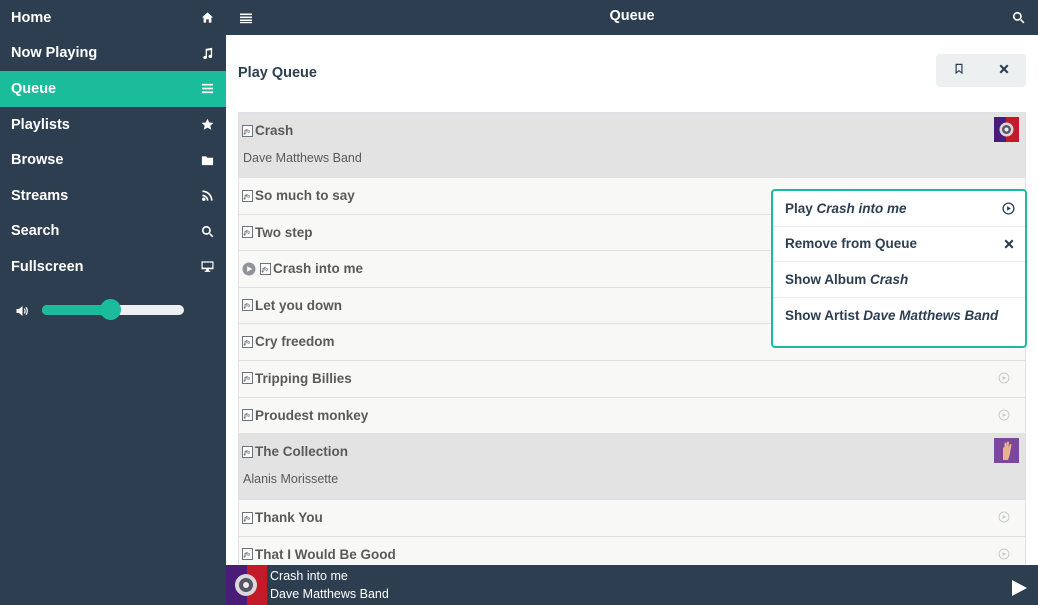  Describe the element at coordinates (35, 231) in the screenshot. I see `sidebar-item-label: Search` at that location.